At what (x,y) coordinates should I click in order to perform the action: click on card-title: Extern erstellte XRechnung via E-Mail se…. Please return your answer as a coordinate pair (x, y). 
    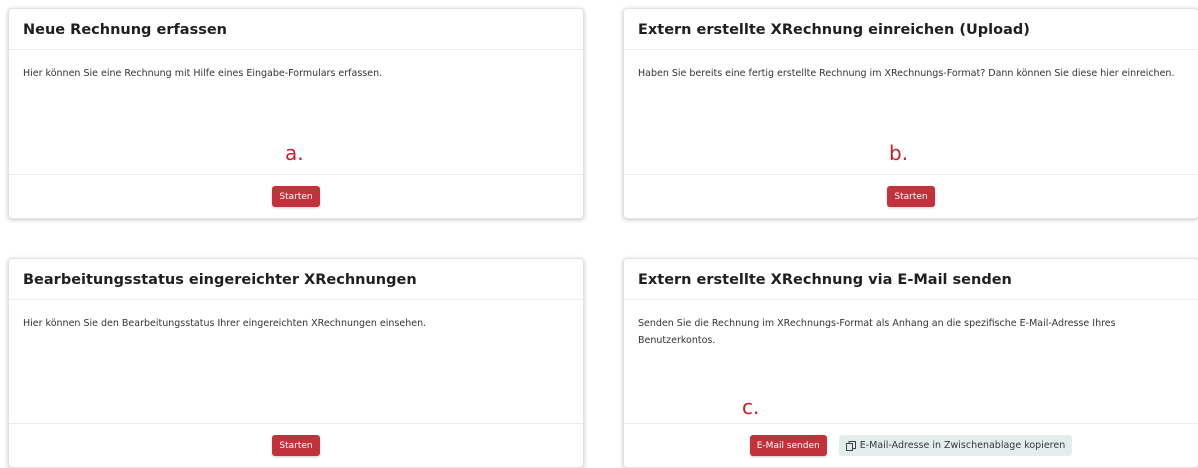
    Looking at the image, I should click on (911, 279).